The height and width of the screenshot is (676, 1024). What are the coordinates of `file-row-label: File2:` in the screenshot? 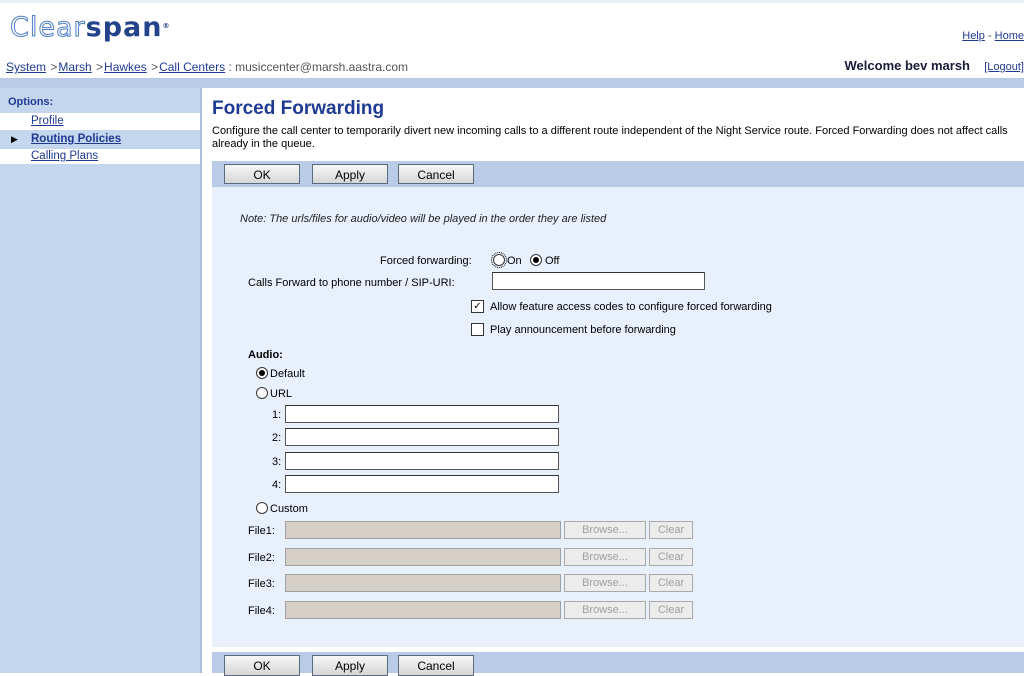 It's located at (261, 558).